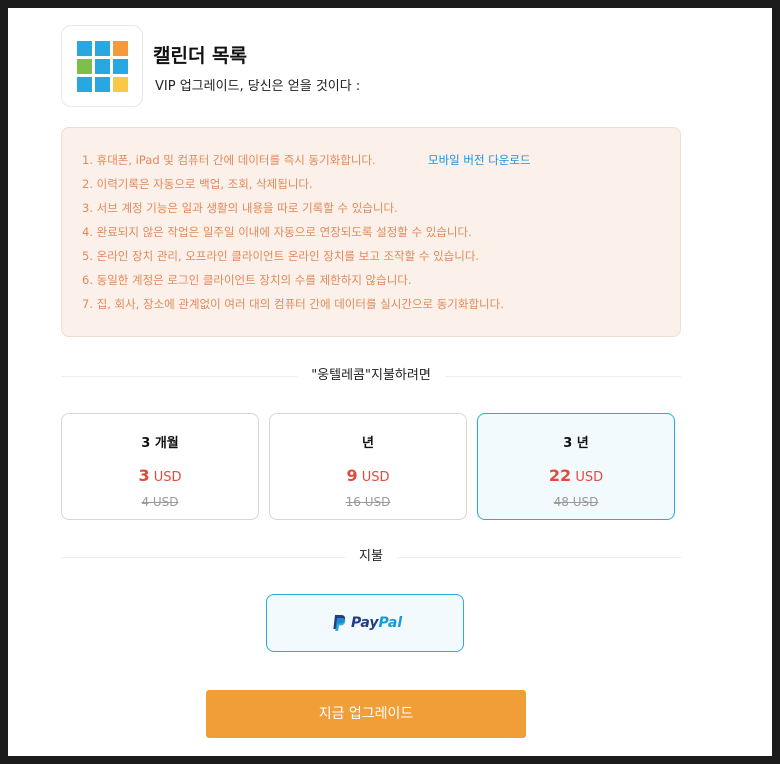 The height and width of the screenshot is (764, 780). I want to click on feature-item: 2. 이력기록은 자동으로 백업, 조회, 삭제됩니다., so click(197, 184).